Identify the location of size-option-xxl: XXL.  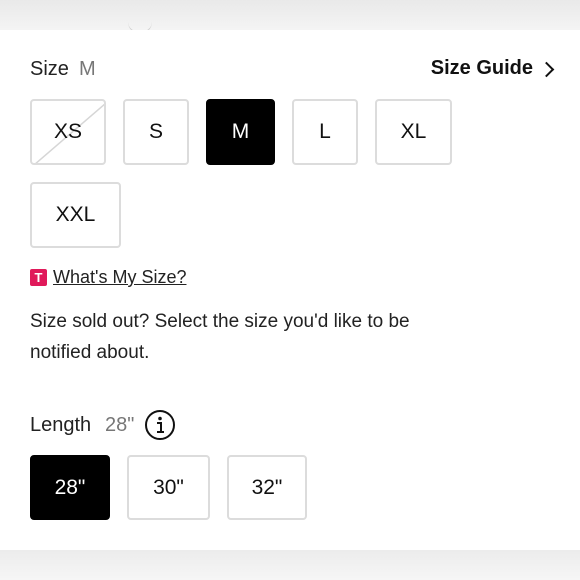
(75, 215).